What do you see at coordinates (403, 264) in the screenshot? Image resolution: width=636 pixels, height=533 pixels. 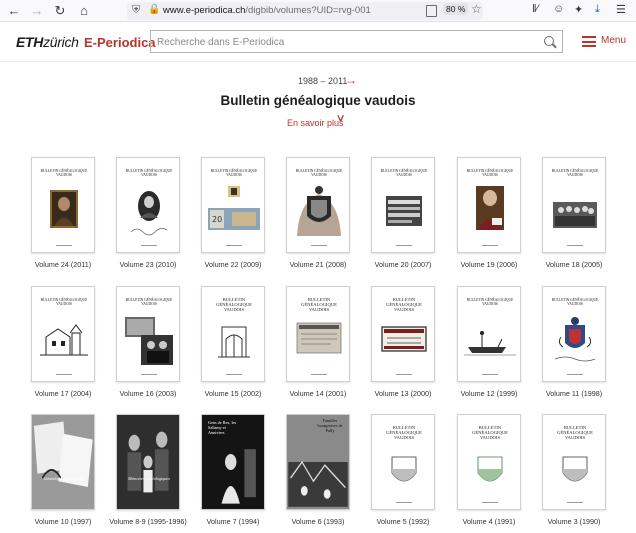 I see `volume-label: Volume 20 (2007)` at bounding box center [403, 264].